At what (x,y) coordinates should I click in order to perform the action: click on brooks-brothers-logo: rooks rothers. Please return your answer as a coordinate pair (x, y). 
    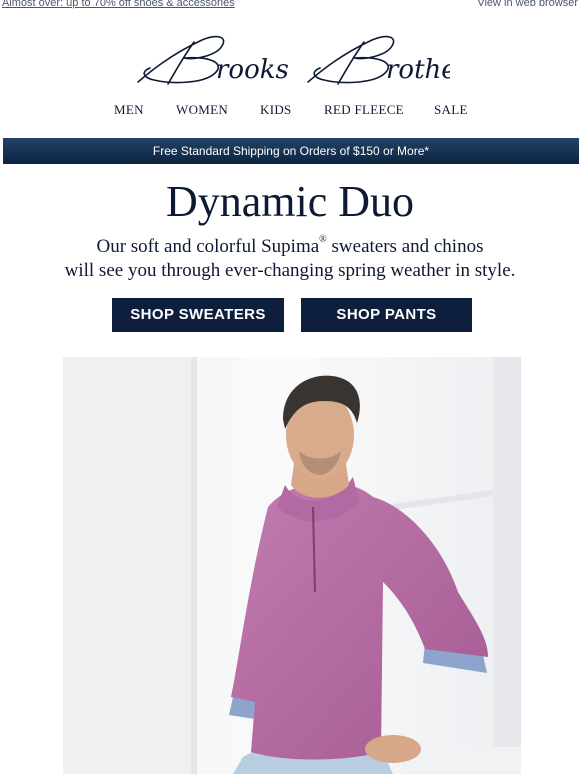
    Looking at the image, I should click on (291, 60).